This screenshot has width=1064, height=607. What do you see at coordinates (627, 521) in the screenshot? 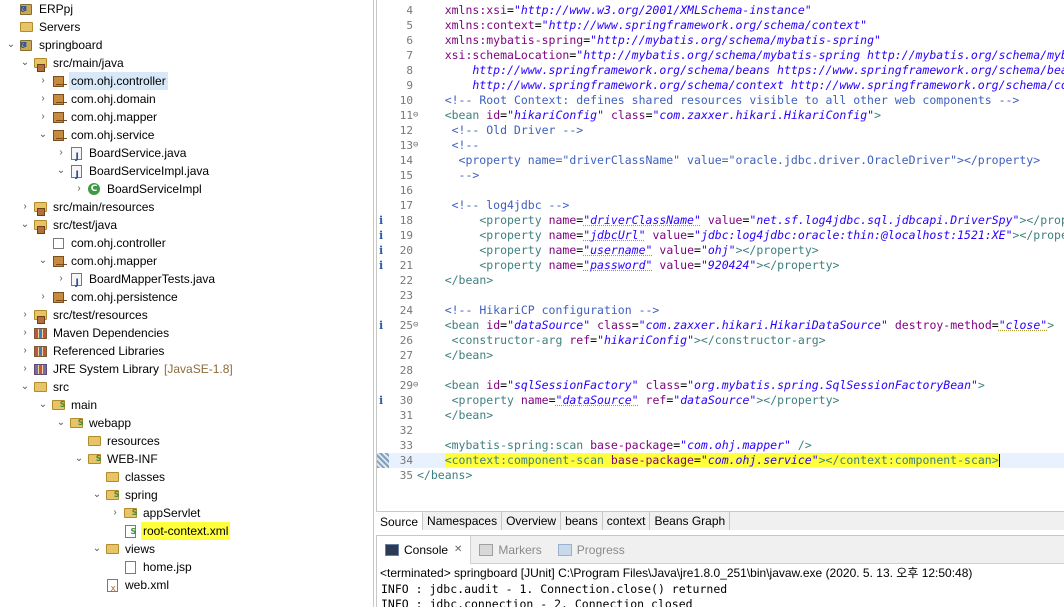
I see `tab-context: context` at bounding box center [627, 521].